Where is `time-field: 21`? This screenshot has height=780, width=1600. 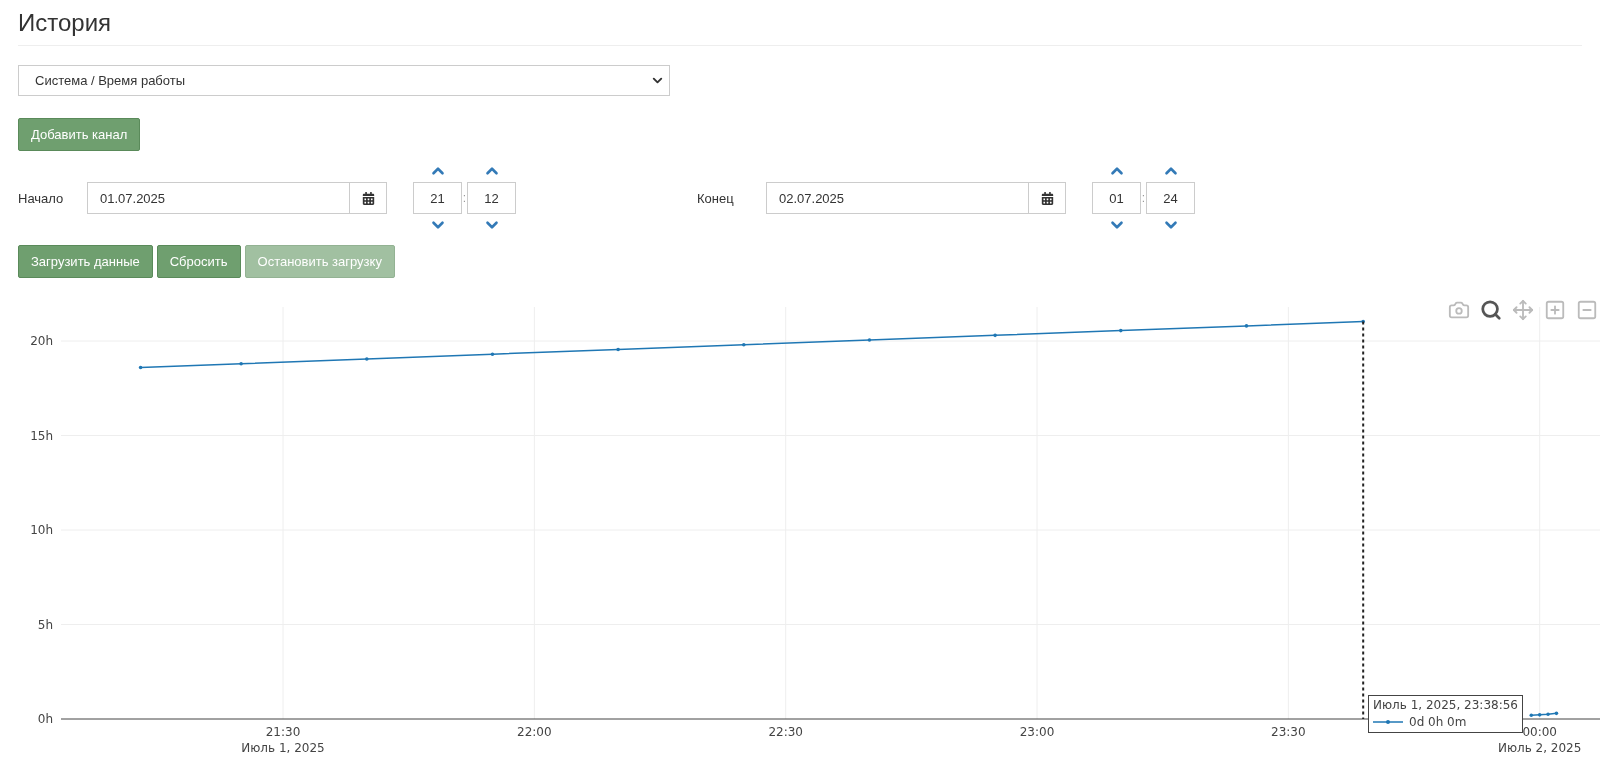 time-field: 21 is located at coordinates (437, 198).